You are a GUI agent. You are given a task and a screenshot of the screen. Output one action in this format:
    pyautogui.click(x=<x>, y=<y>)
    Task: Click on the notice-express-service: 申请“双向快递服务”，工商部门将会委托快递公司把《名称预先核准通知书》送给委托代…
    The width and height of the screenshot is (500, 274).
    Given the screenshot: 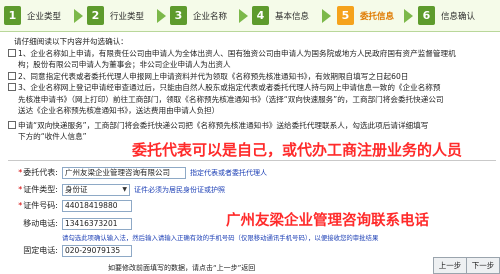 What is the action you would take?
    pyautogui.click(x=253, y=126)
    